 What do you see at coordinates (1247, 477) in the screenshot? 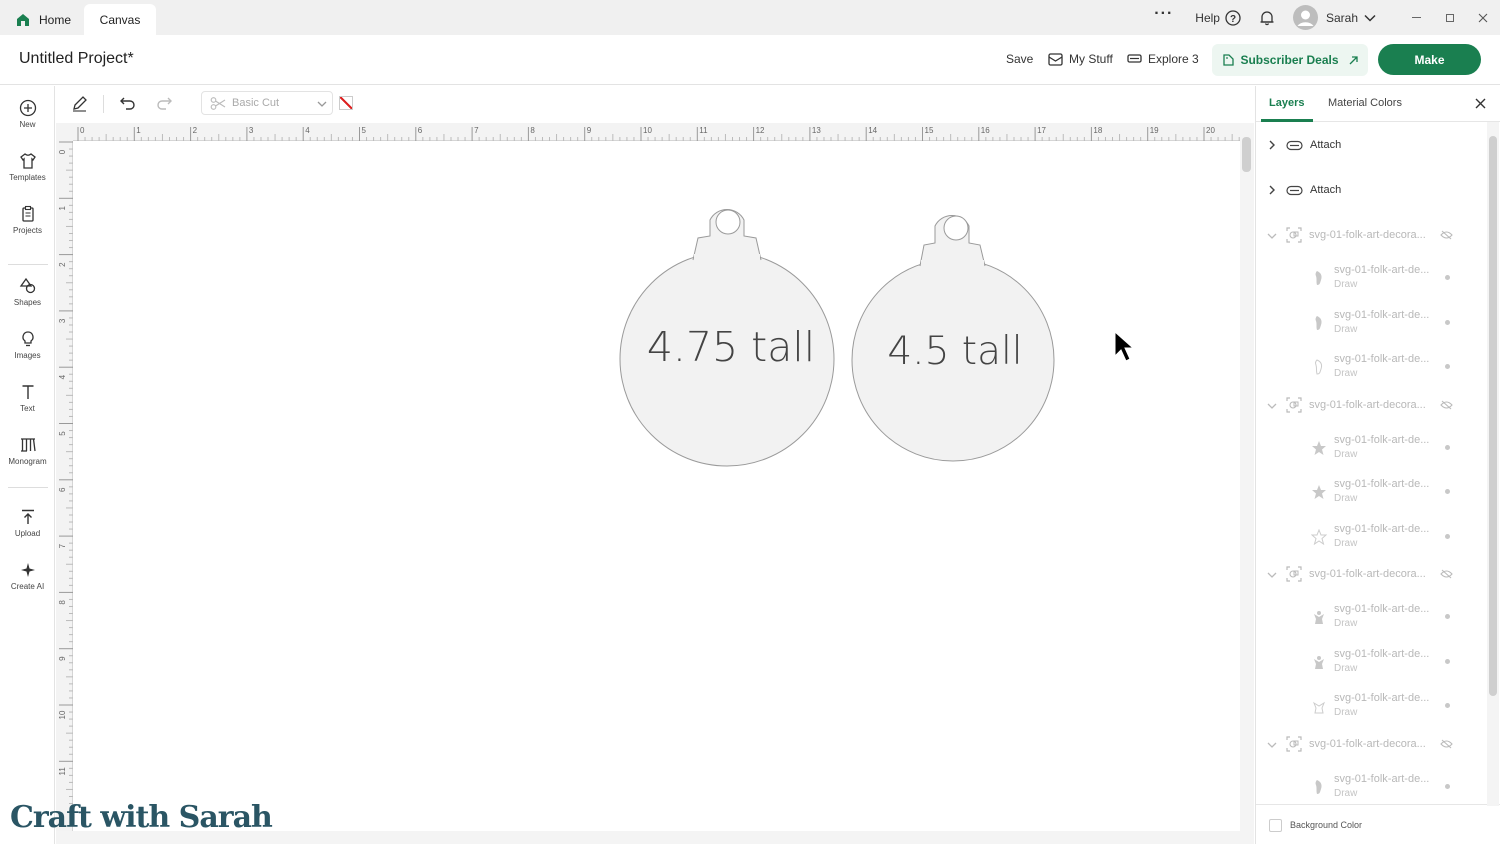
I see `canvas-vertical-scrollbar` at bounding box center [1247, 477].